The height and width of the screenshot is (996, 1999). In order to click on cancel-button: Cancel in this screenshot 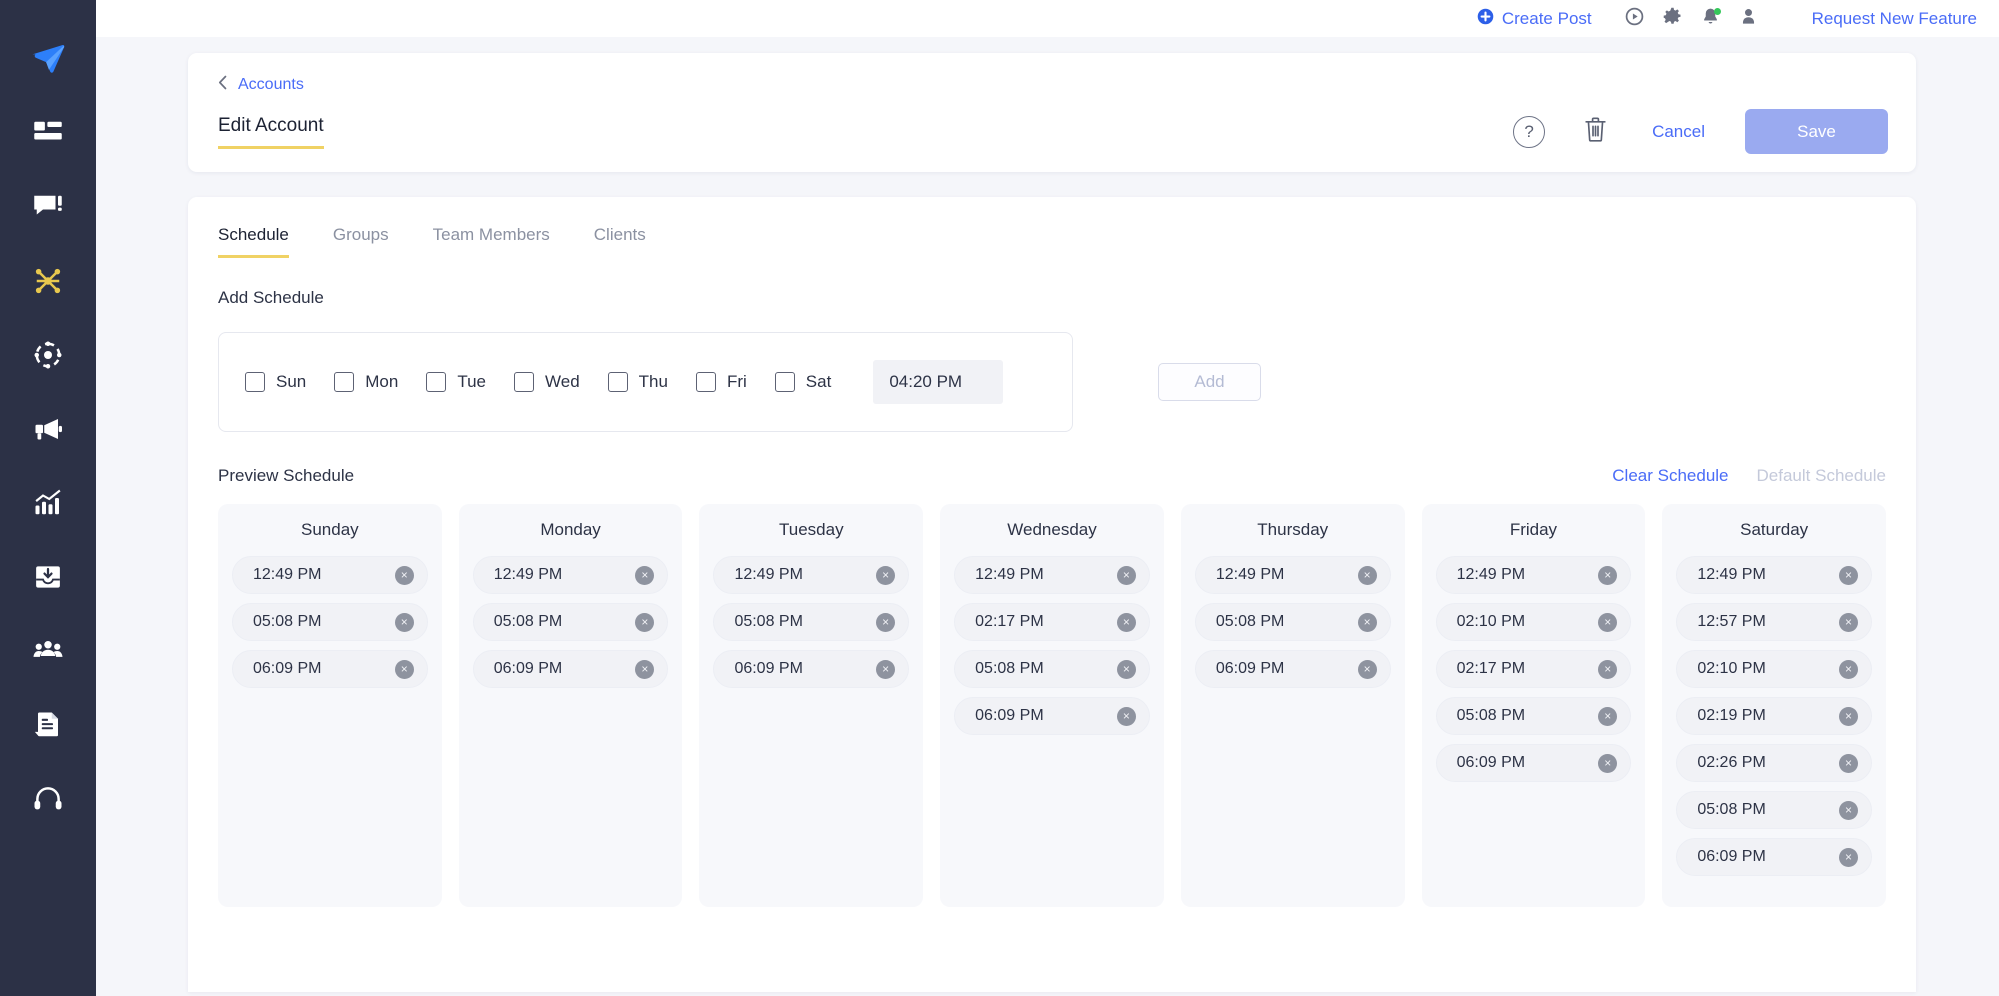, I will do `click(1678, 132)`.